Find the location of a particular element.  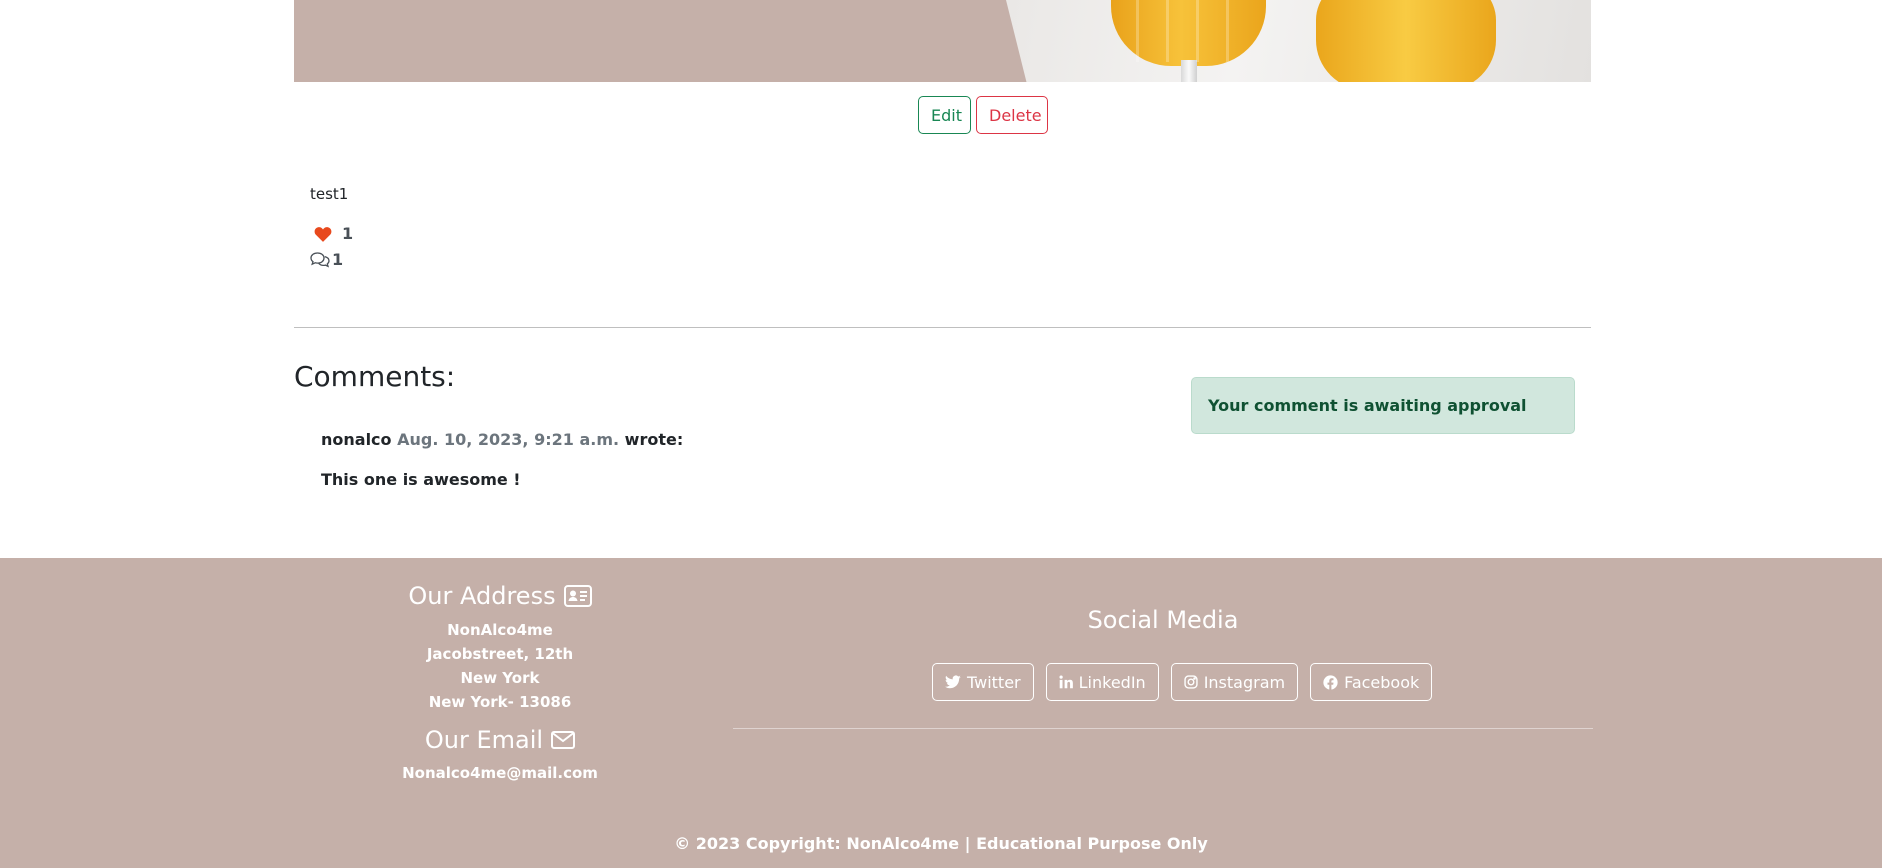

address-heading: Our Address is located at coordinates (500, 596).